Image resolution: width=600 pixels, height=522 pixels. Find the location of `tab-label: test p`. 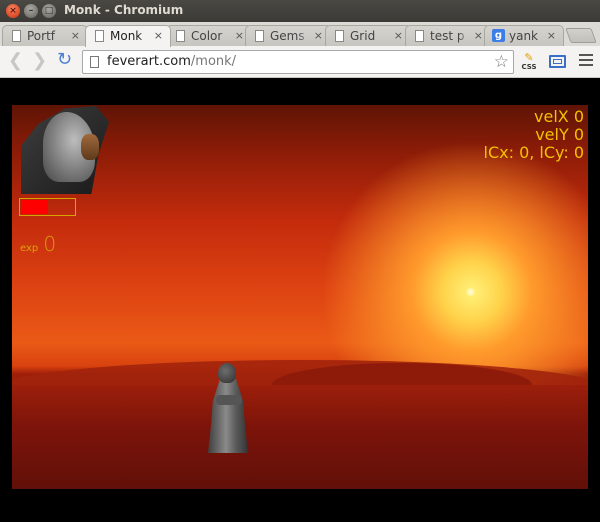

tab-label: test p is located at coordinates (447, 36).